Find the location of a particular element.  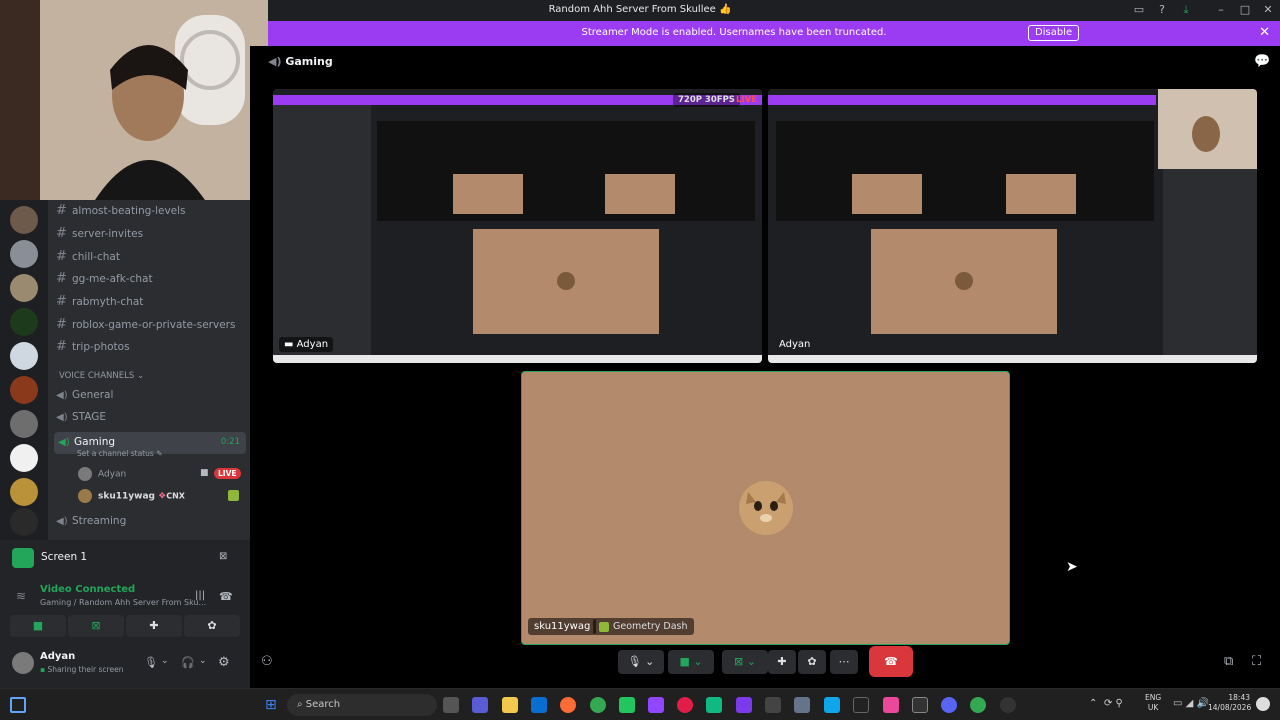

gear-icon: ⚙ is located at coordinates (224, 662).